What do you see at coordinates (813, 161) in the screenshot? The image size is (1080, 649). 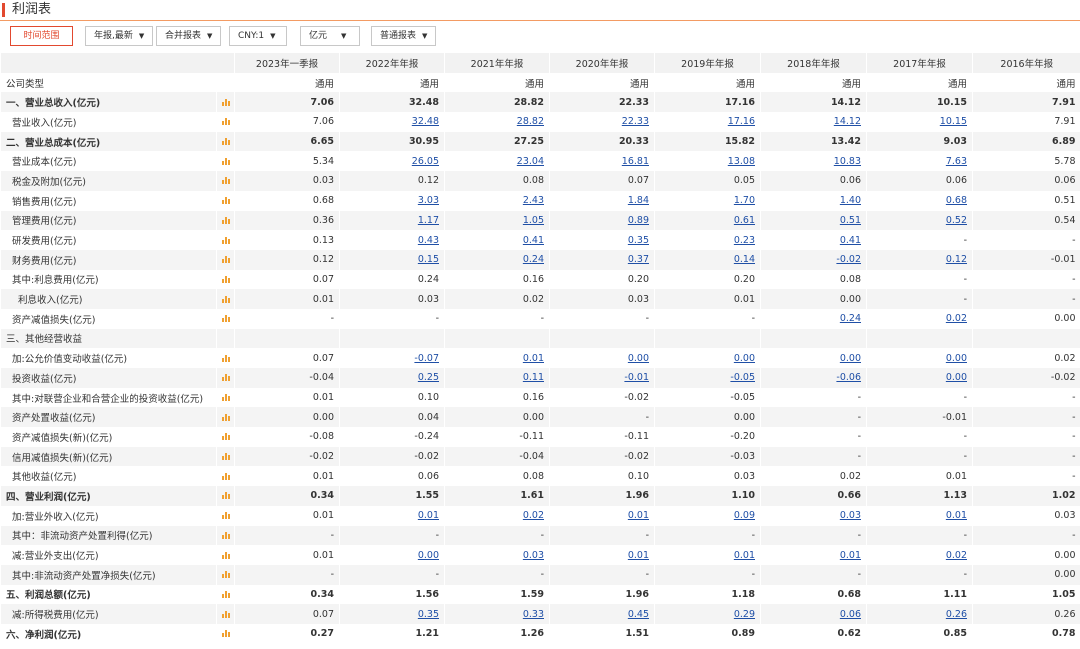 I see `value-link: 10.83` at bounding box center [813, 161].